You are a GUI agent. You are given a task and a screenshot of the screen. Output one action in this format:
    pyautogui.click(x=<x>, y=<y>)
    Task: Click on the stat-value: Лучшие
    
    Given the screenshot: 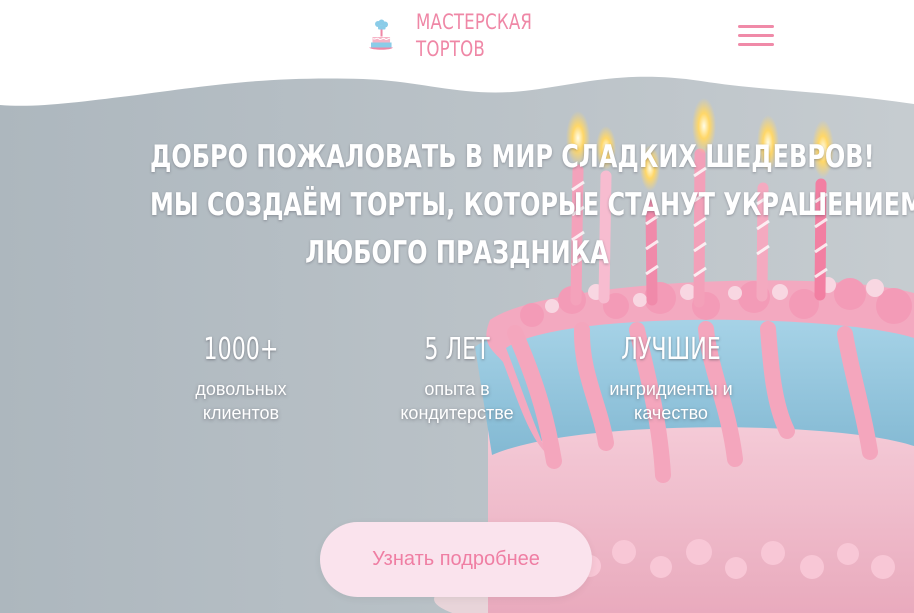 What is the action you would take?
    pyautogui.click(x=671, y=349)
    